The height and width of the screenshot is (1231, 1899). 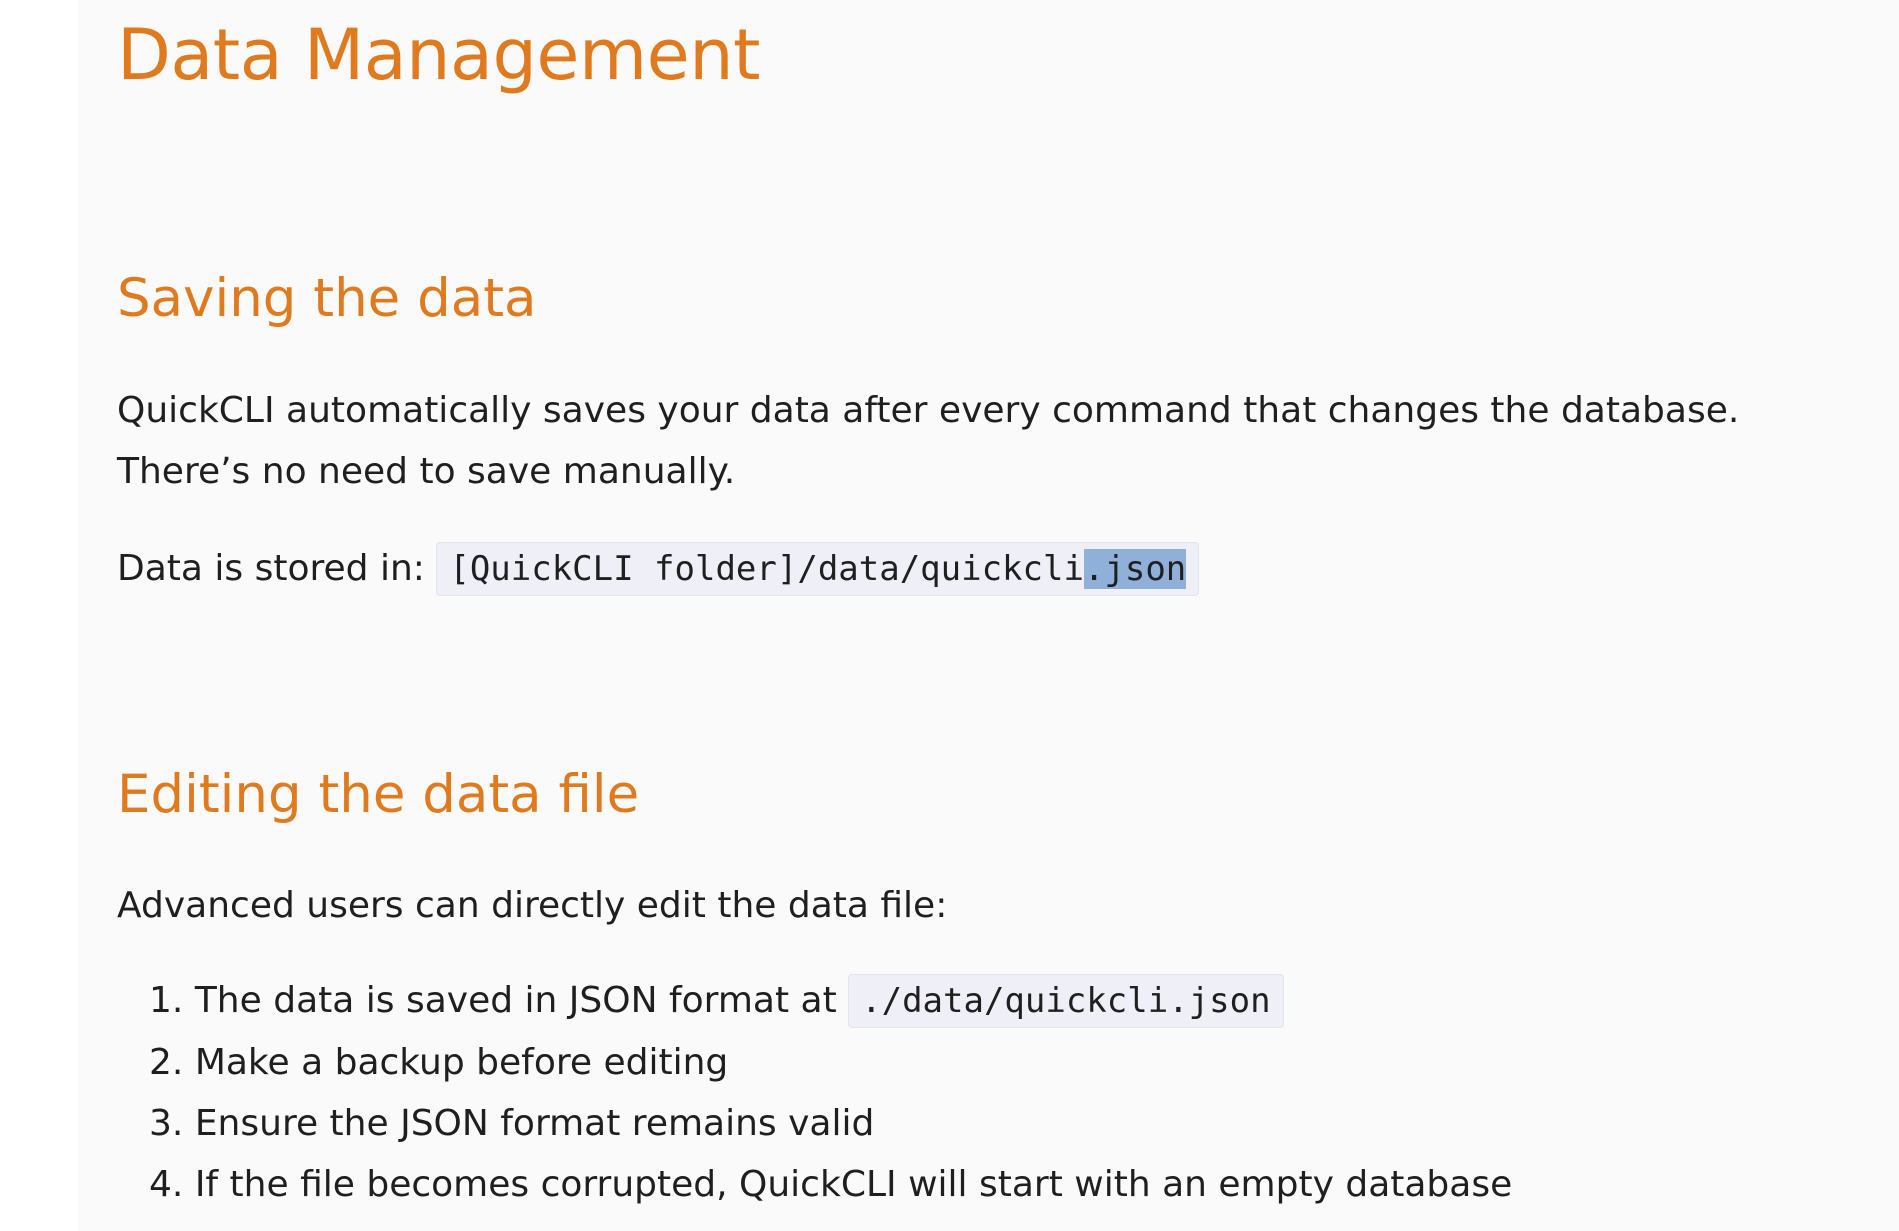 I want to click on list-item-number: 3., so click(x=166, y=1123).